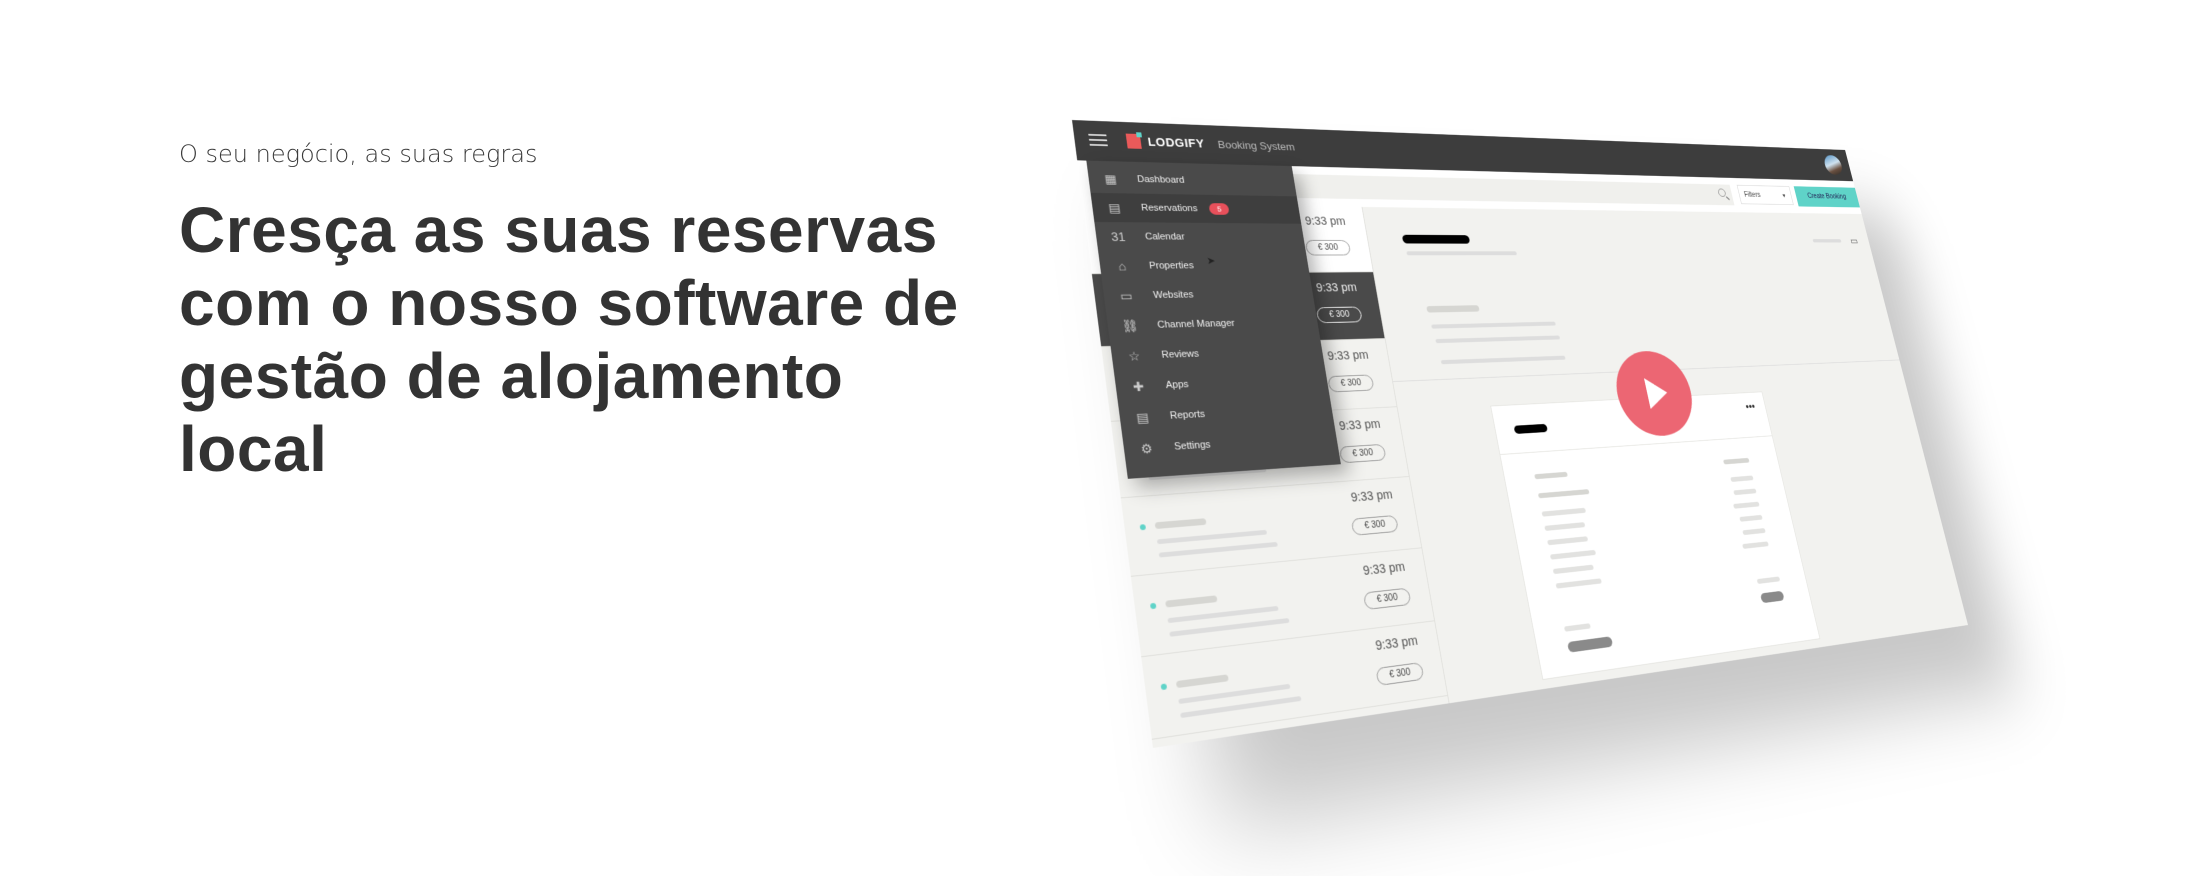 This screenshot has height=876, width=2192. Describe the element at coordinates (1827, 196) in the screenshot. I see `create-booking-button: Create Booking` at that location.